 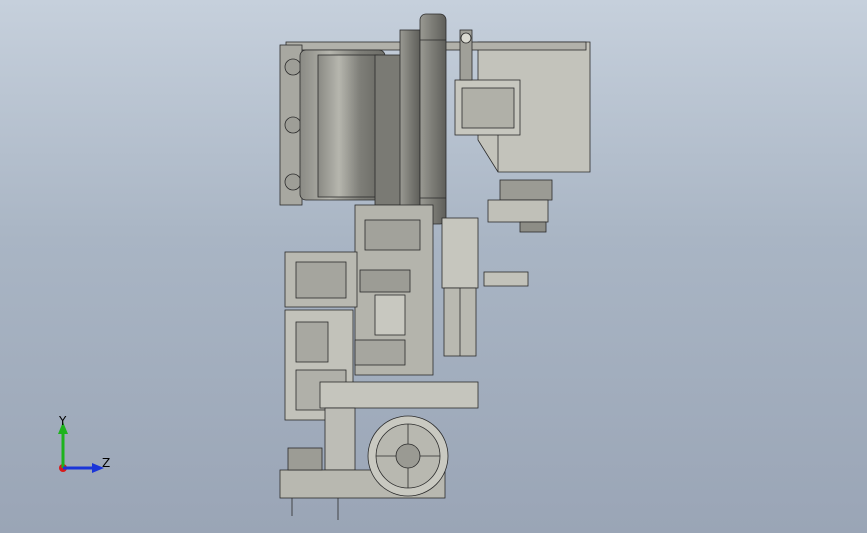 What do you see at coordinates (394, 290) in the screenshot?
I see `tooling-assembly` at bounding box center [394, 290].